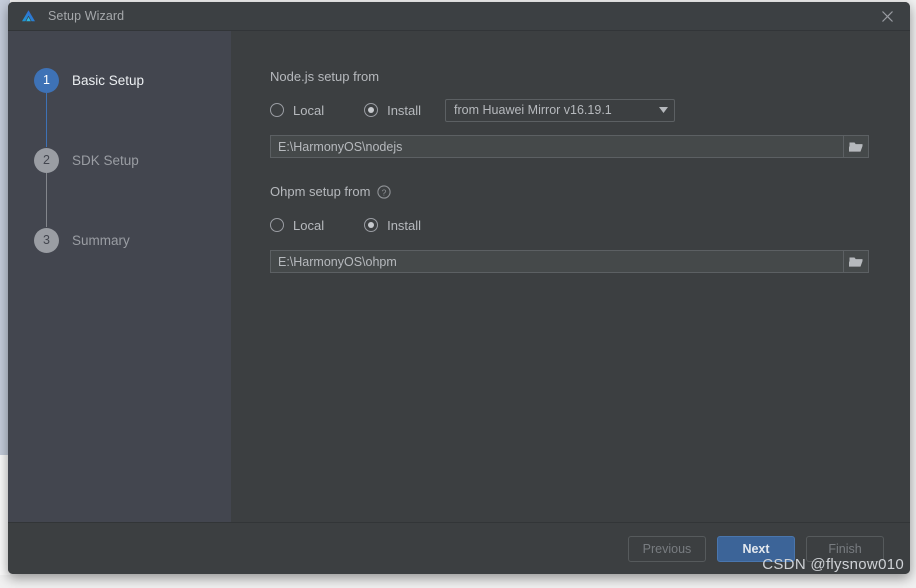 The width and height of the screenshot is (916, 588). I want to click on ohpm-path-row: E:\HarmonyOS\ohpm, so click(569, 261).